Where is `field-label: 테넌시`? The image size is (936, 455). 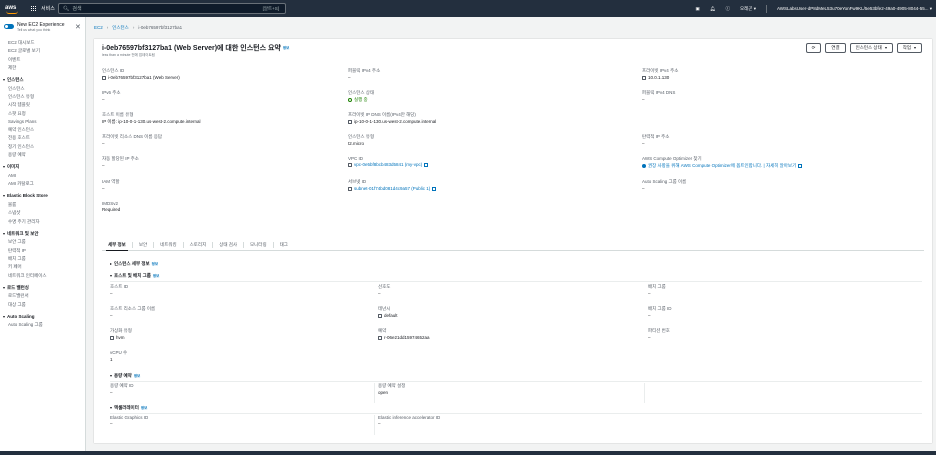 field-label: 테넌시 is located at coordinates (384, 308).